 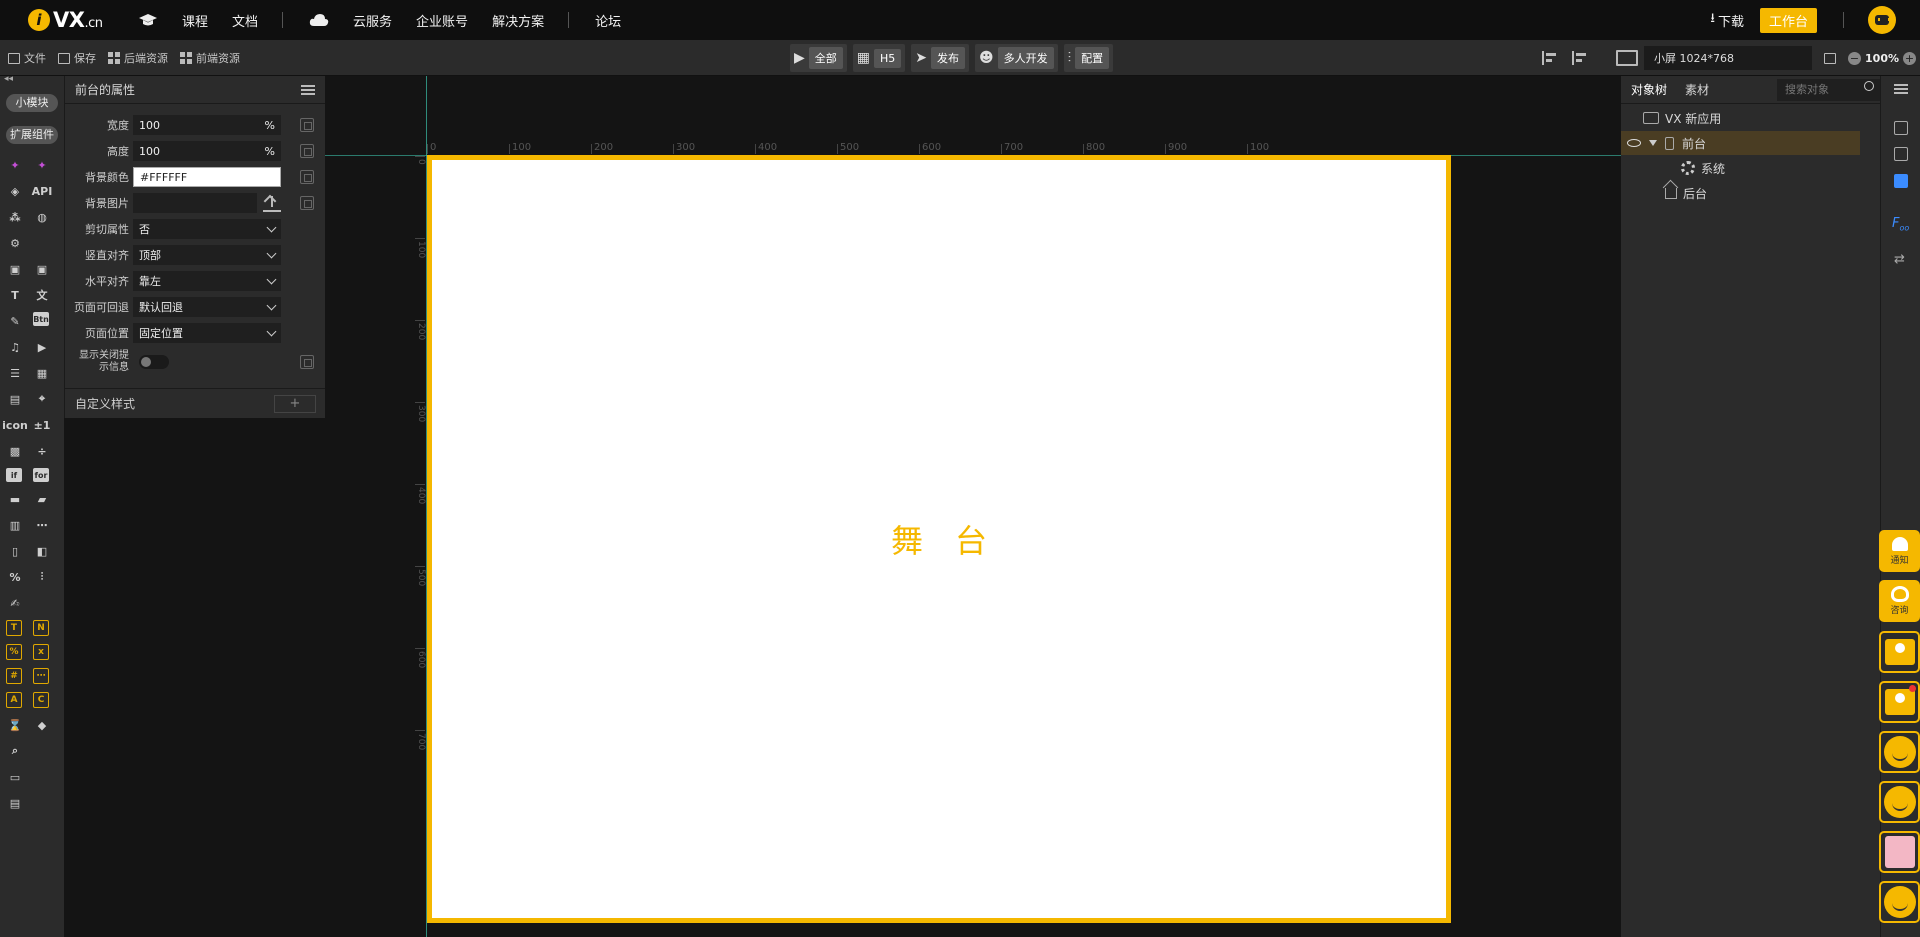 What do you see at coordinates (1899, 702) in the screenshot?
I see `team-button` at bounding box center [1899, 702].